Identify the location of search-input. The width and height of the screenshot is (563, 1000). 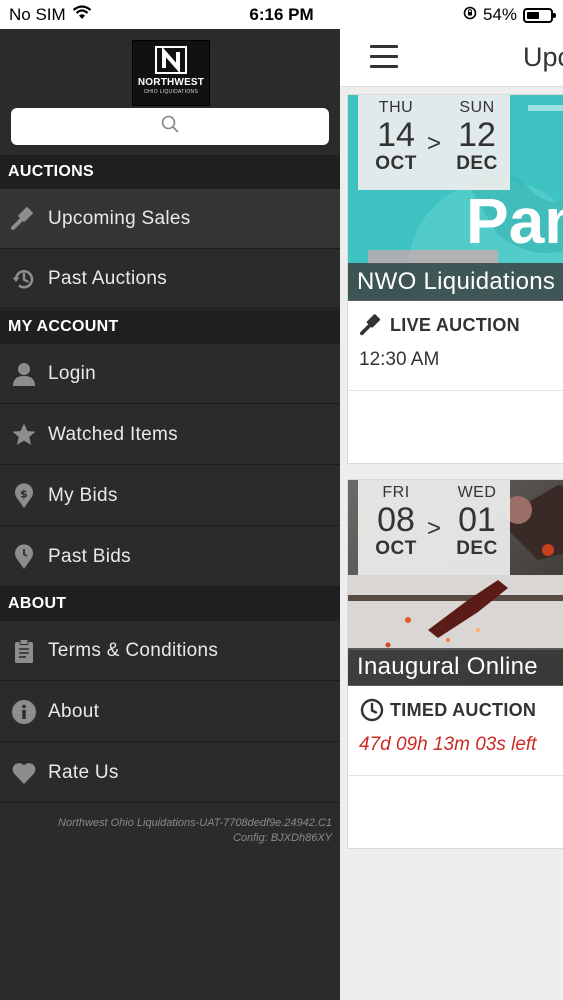
(170, 126).